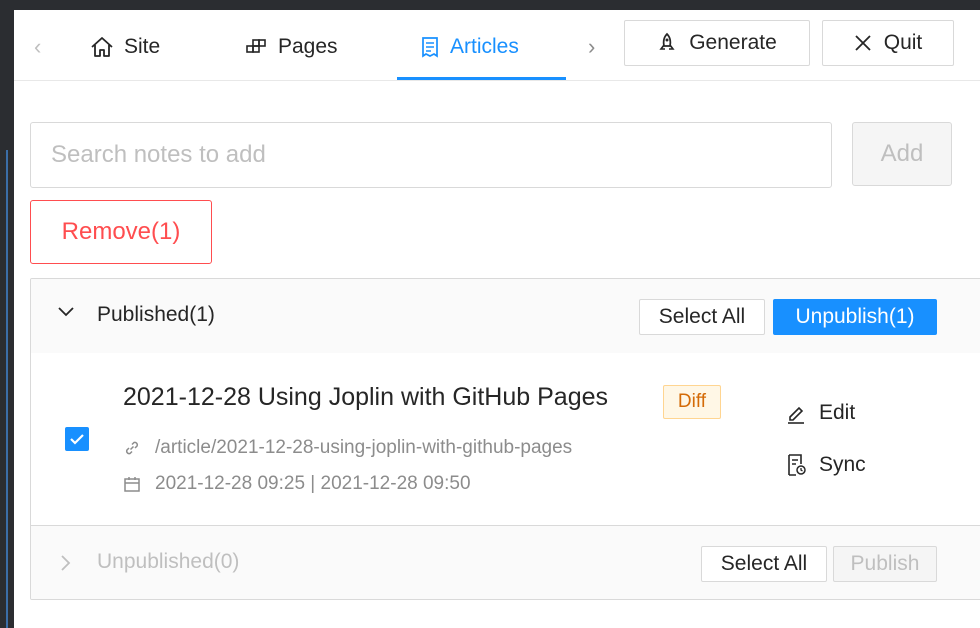 The height and width of the screenshot is (628, 980). Describe the element at coordinates (667, 41) in the screenshot. I see `rocket-icon` at that location.